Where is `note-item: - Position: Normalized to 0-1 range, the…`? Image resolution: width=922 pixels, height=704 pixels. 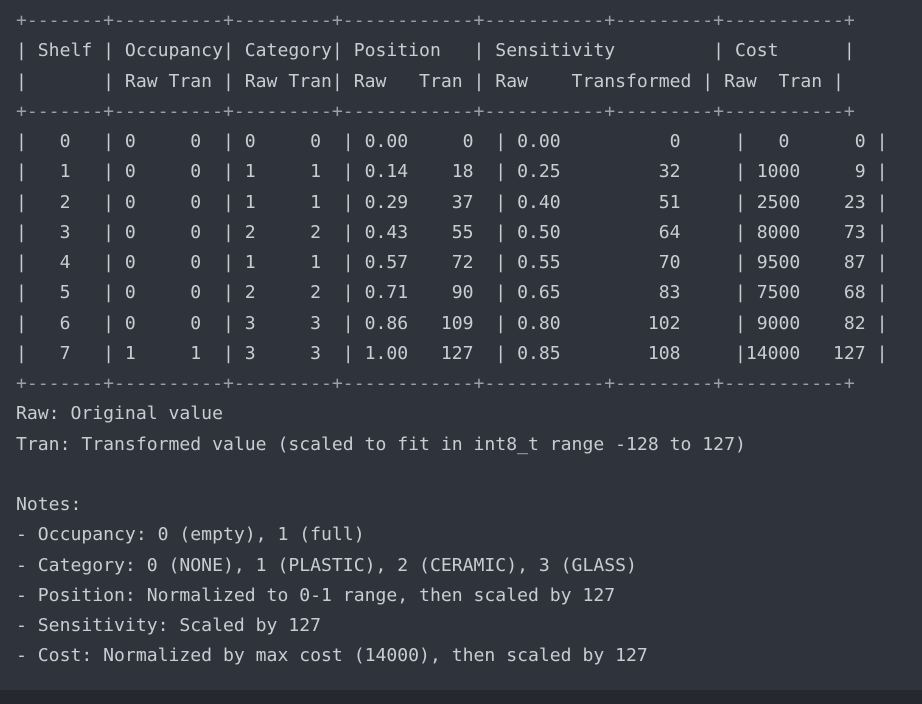 note-item: - Position: Normalized to 0-1 range, the… is located at coordinates (316, 595).